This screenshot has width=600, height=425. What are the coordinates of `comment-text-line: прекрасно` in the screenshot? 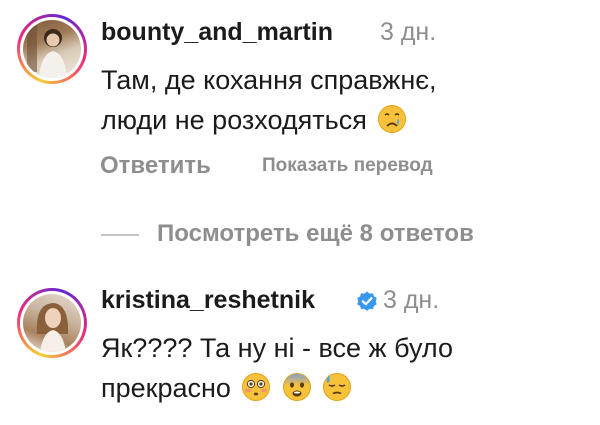 It's located at (166, 388).